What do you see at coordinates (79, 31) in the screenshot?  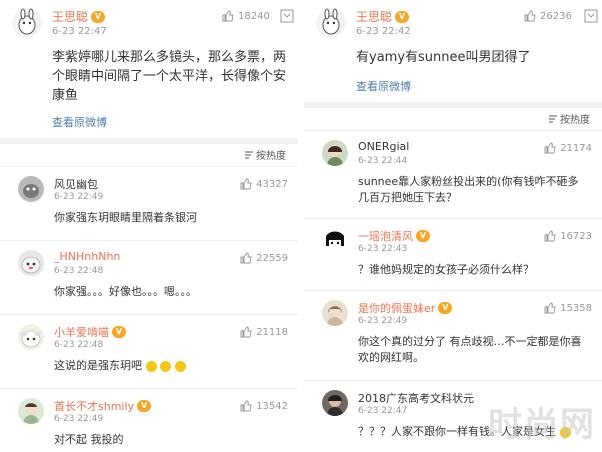 I see `post-time: 6-23 22:47` at bounding box center [79, 31].